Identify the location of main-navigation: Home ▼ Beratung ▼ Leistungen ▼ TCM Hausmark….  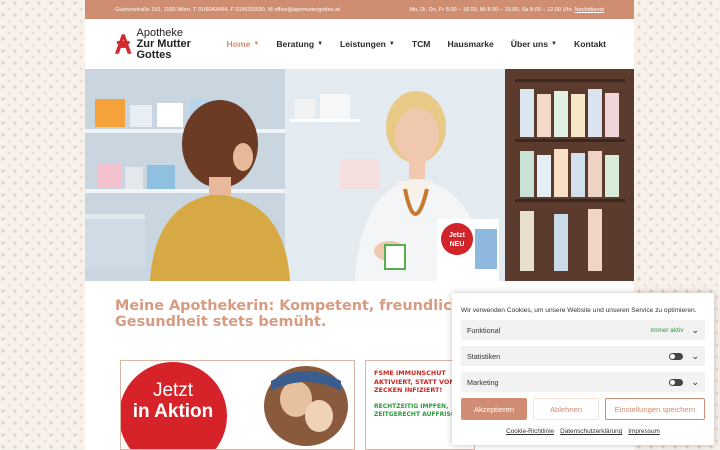
(417, 44).